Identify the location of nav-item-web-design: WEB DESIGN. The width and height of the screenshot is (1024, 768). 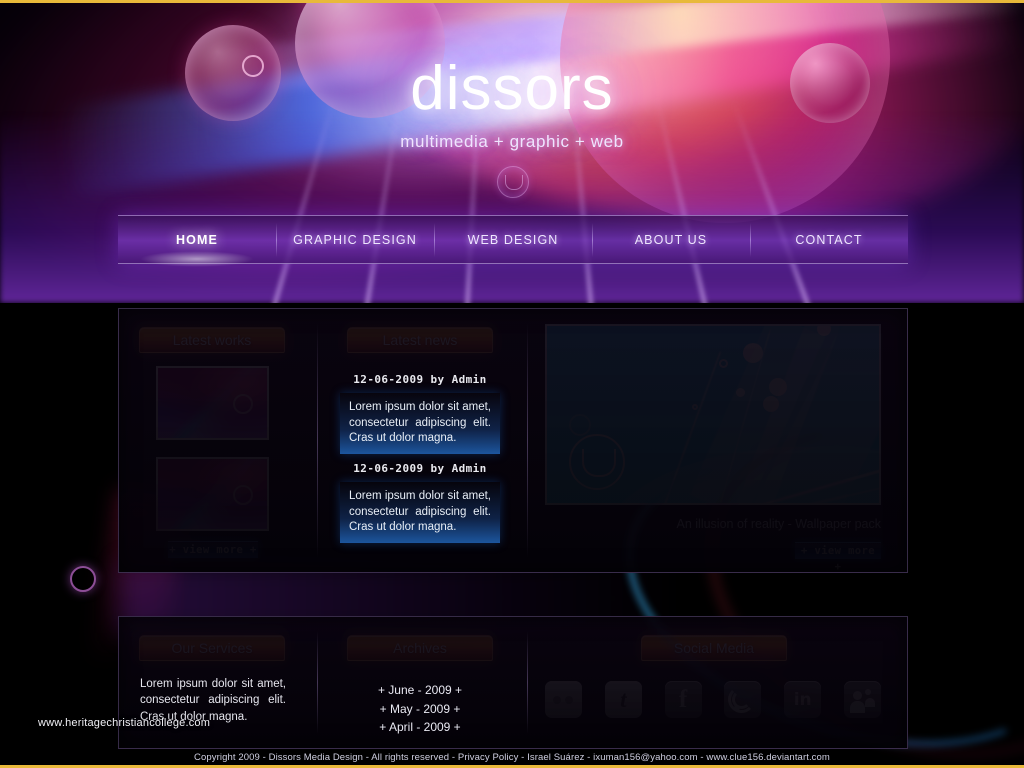
(513, 240).